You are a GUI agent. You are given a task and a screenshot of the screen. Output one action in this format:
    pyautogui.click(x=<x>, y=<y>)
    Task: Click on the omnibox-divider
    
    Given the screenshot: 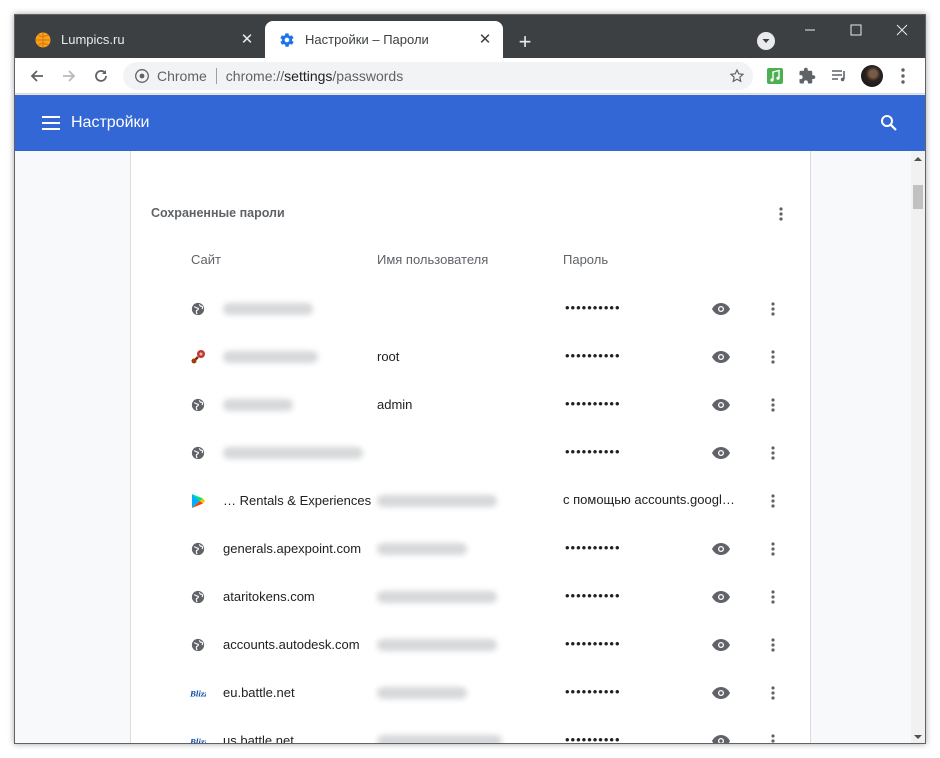 What is the action you would take?
    pyautogui.click(x=216, y=76)
    